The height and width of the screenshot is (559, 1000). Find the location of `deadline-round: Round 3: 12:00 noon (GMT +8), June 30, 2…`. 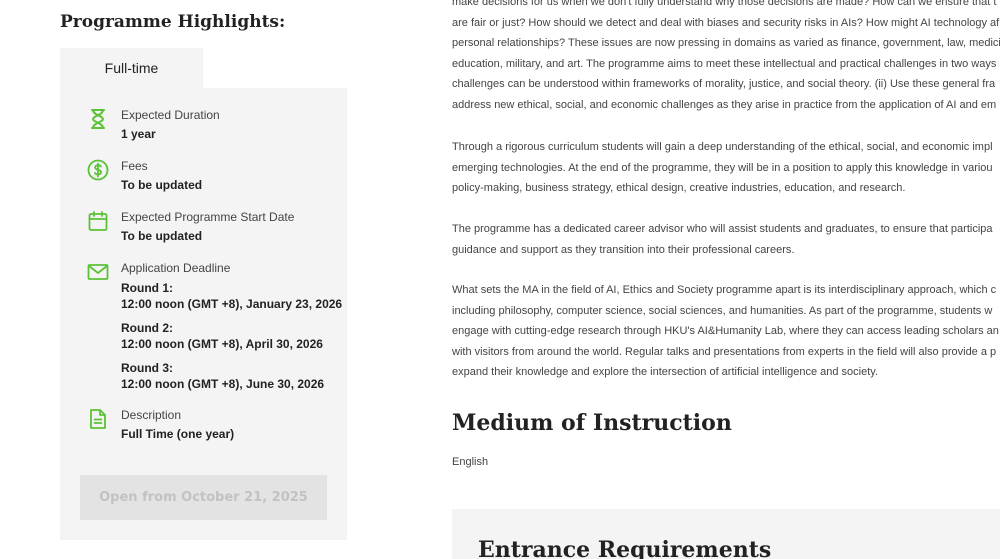

deadline-round: Round 3: 12:00 noon (GMT +8), June 30, 2… is located at coordinates (222, 376).